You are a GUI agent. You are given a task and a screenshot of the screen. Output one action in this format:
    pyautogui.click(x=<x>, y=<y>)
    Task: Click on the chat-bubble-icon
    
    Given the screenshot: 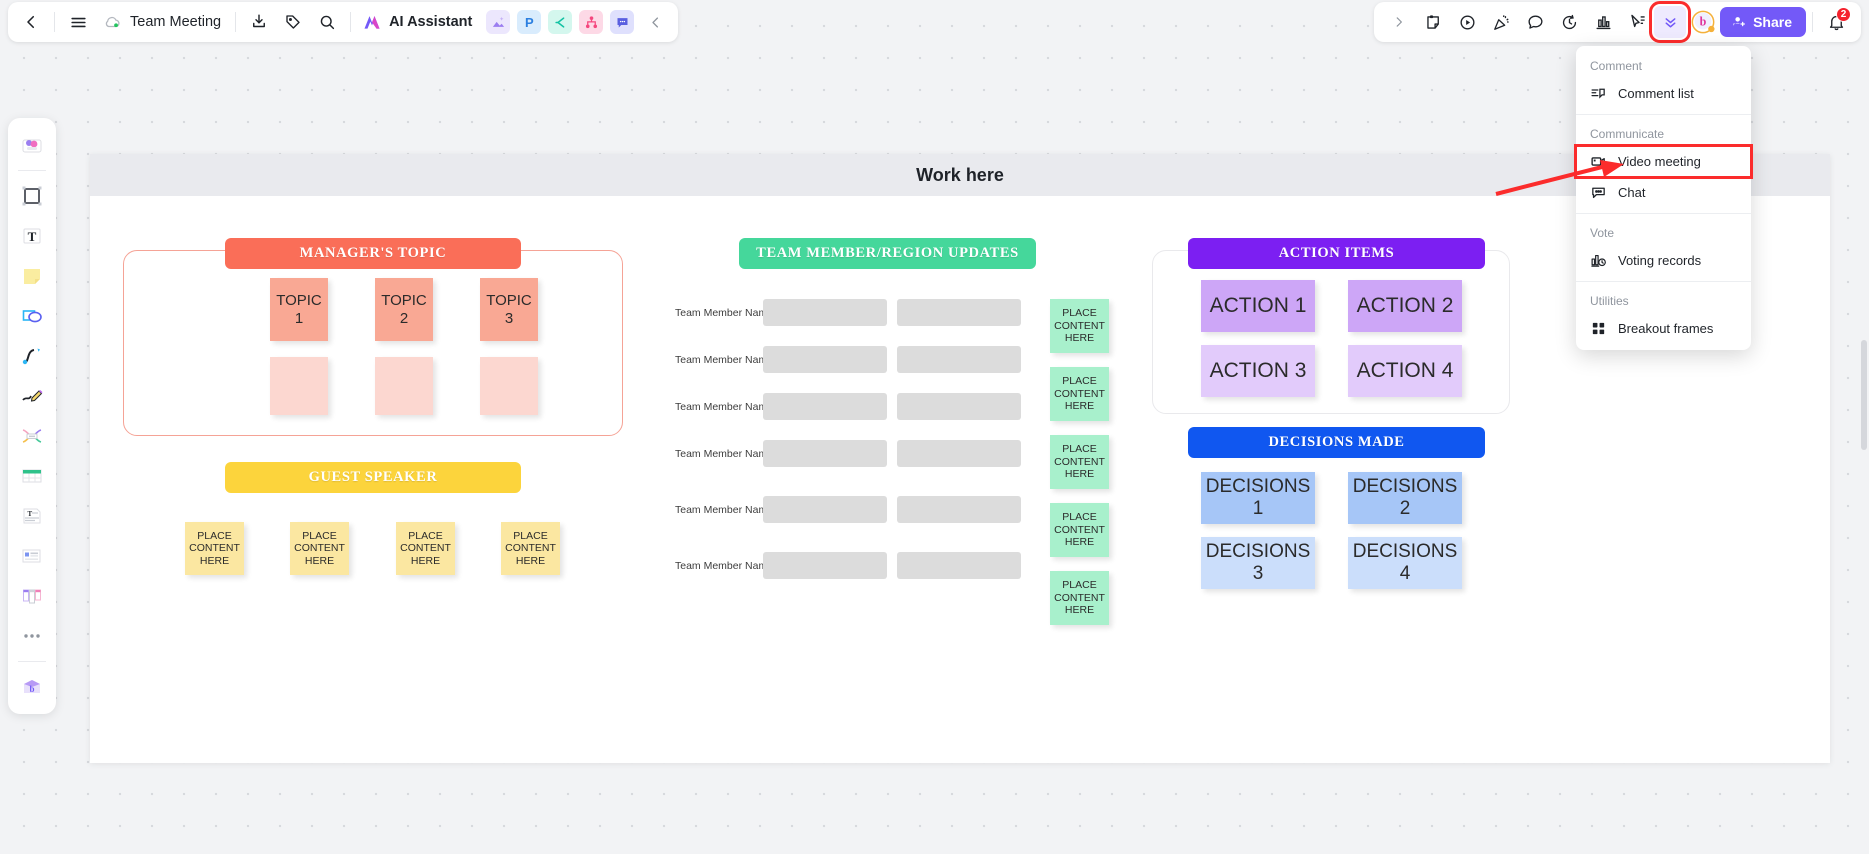 What is the action you would take?
    pyautogui.click(x=1535, y=22)
    